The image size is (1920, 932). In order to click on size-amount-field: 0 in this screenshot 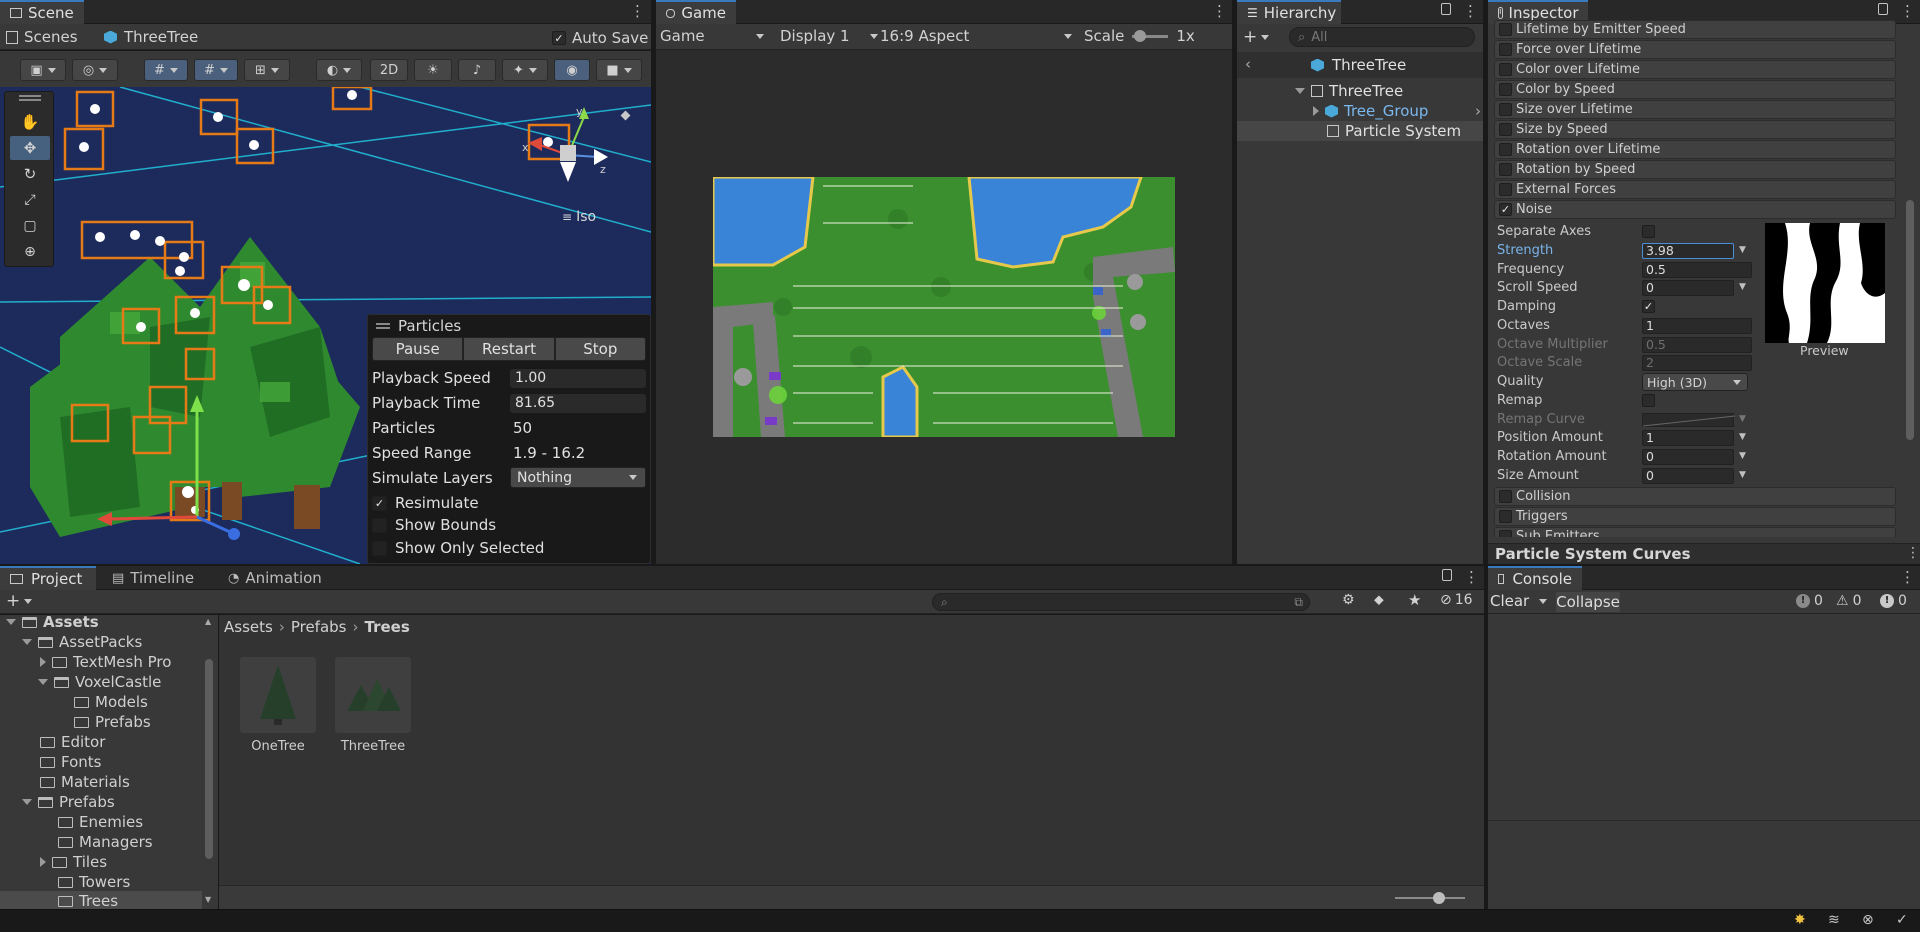, I will do `click(1688, 476)`.